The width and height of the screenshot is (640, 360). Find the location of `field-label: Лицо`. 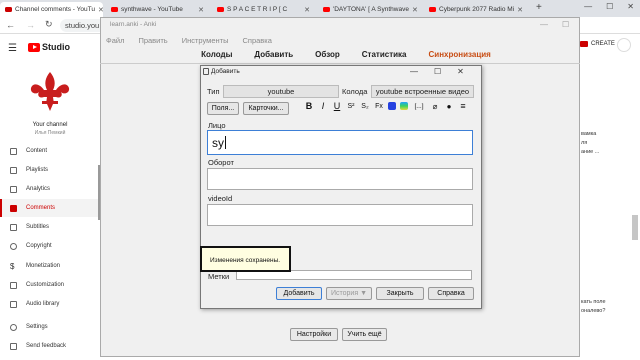

field-label: Лицо is located at coordinates (217, 125).